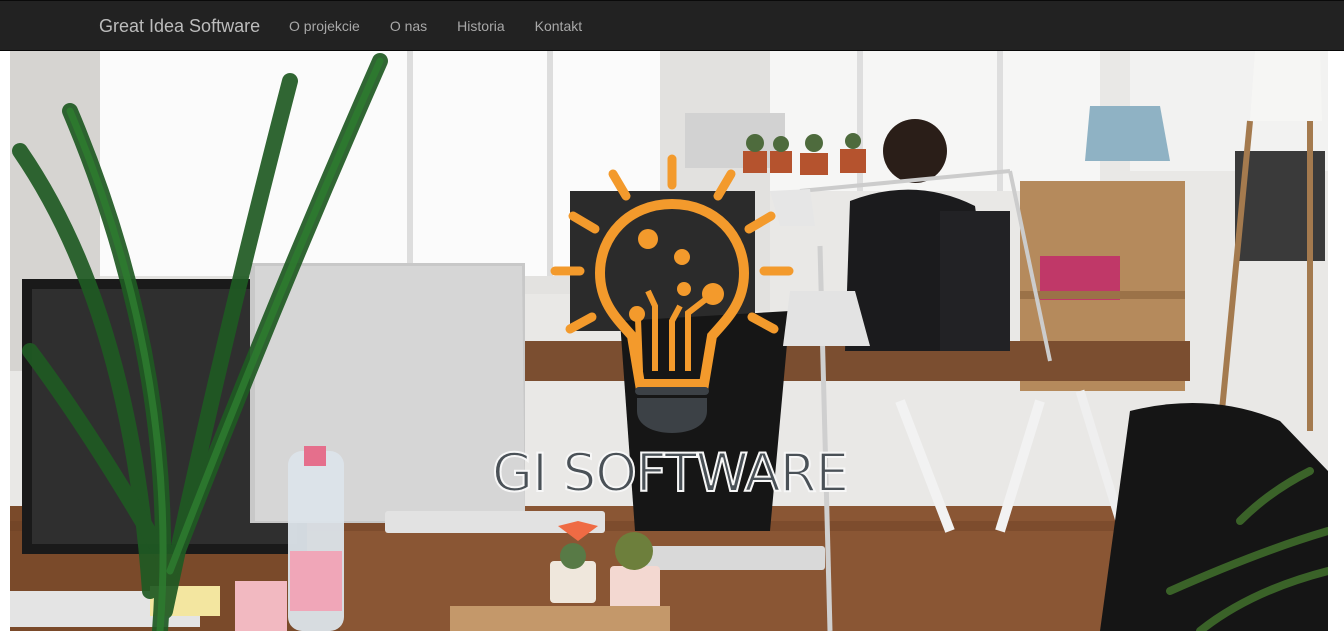 This screenshot has height=631, width=1344. What do you see at coordinates (324, 26) in the screenshot?
I see `nav-link-o-projekcie: O projekcie` at bounding box center [324, 26].